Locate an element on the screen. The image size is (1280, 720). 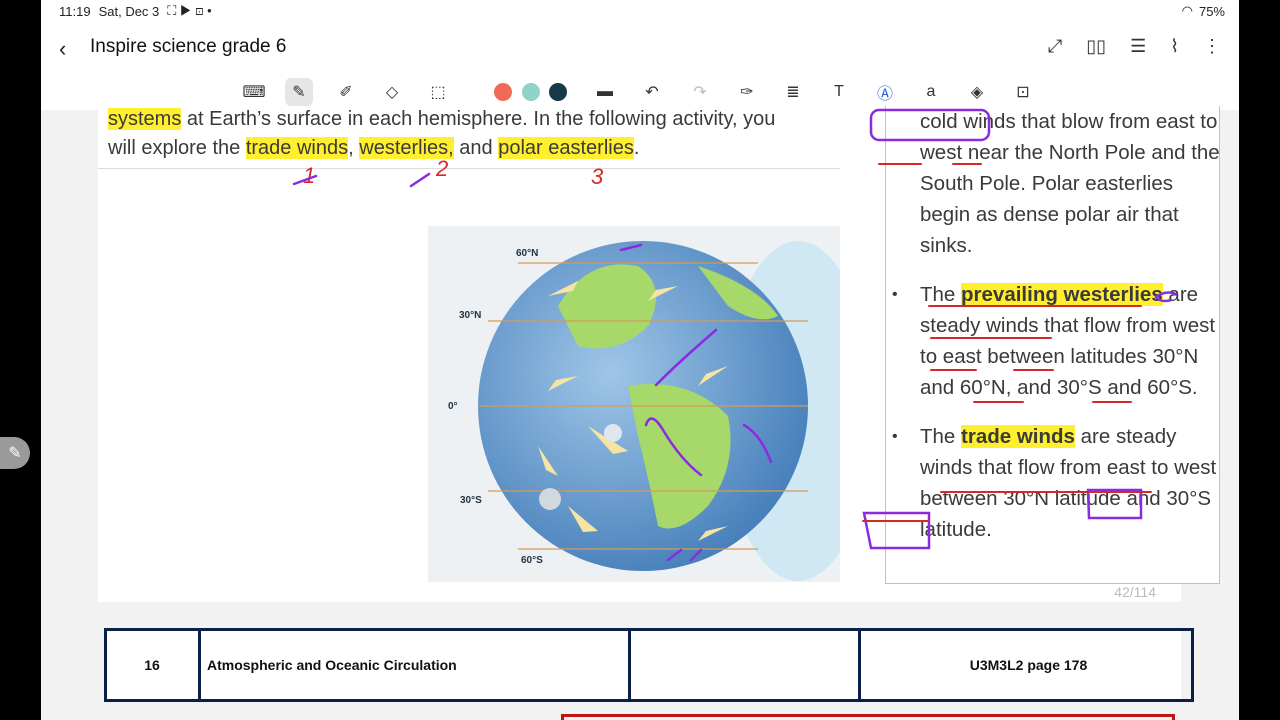
date: Sat, Dec 3 is located at coordinates (129, 11).